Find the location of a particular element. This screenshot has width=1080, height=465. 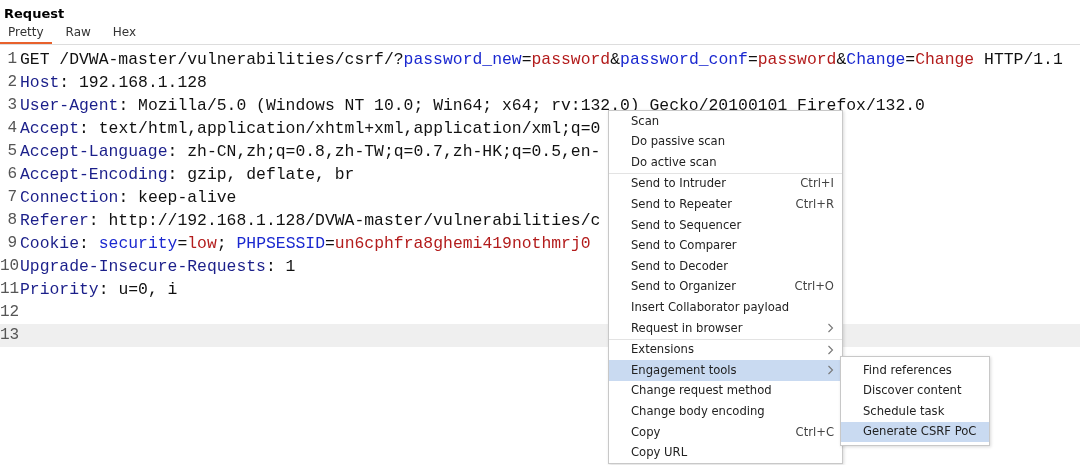

code-line: Referer: http://192.168.1.128/DVWA-master/vulnerabilities/c is located at coordinates (310, 221).